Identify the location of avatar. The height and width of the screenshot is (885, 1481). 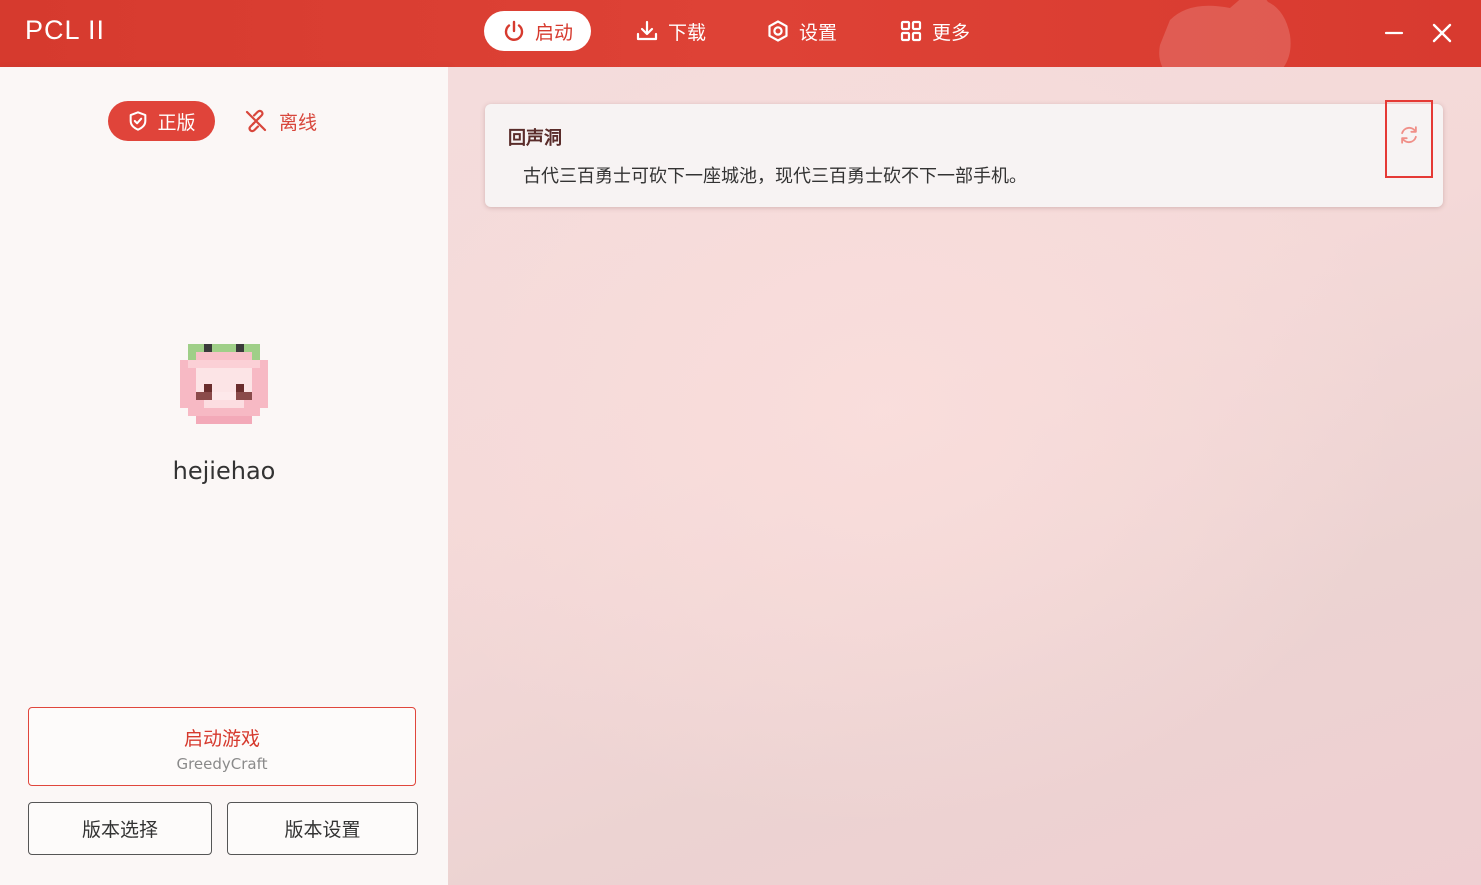
(224, 384).